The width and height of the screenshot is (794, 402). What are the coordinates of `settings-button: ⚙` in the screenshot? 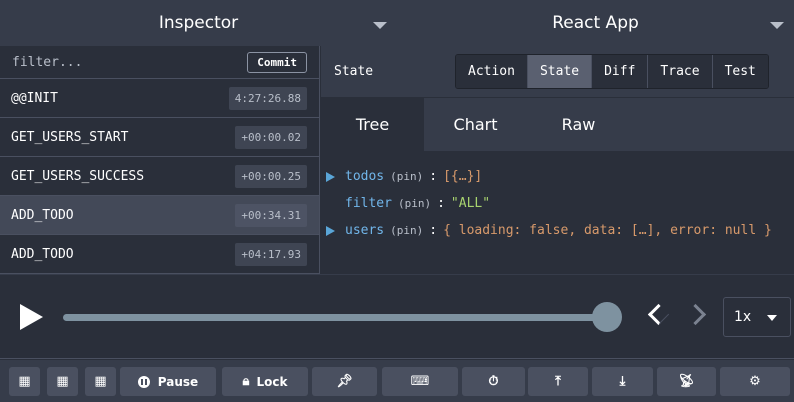 It's located at (755, 381).